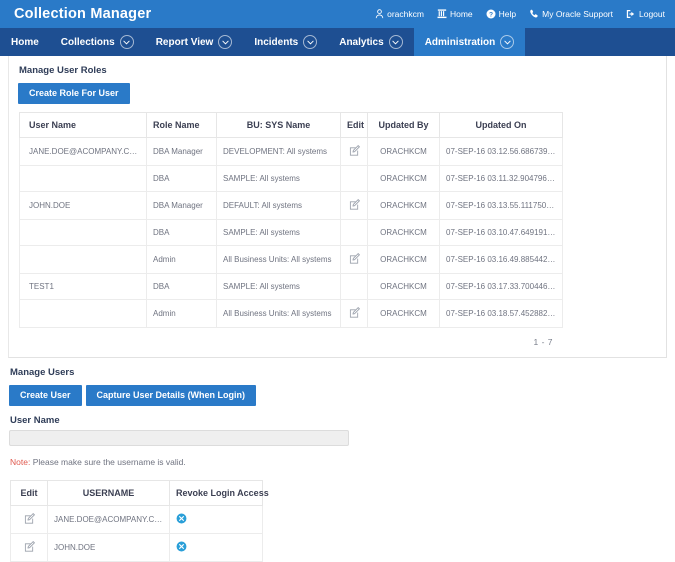  Describe the element at coordinates (179, 438) in the screenshot. I see `user-name-input` at that location.